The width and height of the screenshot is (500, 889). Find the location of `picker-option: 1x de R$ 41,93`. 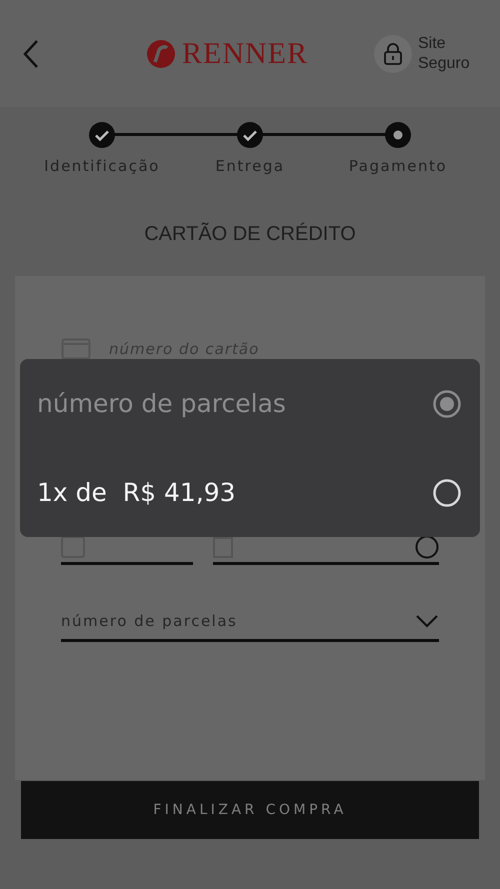

picker-option: 1x de R$ 41,93 is located at coordinates (136, 492).